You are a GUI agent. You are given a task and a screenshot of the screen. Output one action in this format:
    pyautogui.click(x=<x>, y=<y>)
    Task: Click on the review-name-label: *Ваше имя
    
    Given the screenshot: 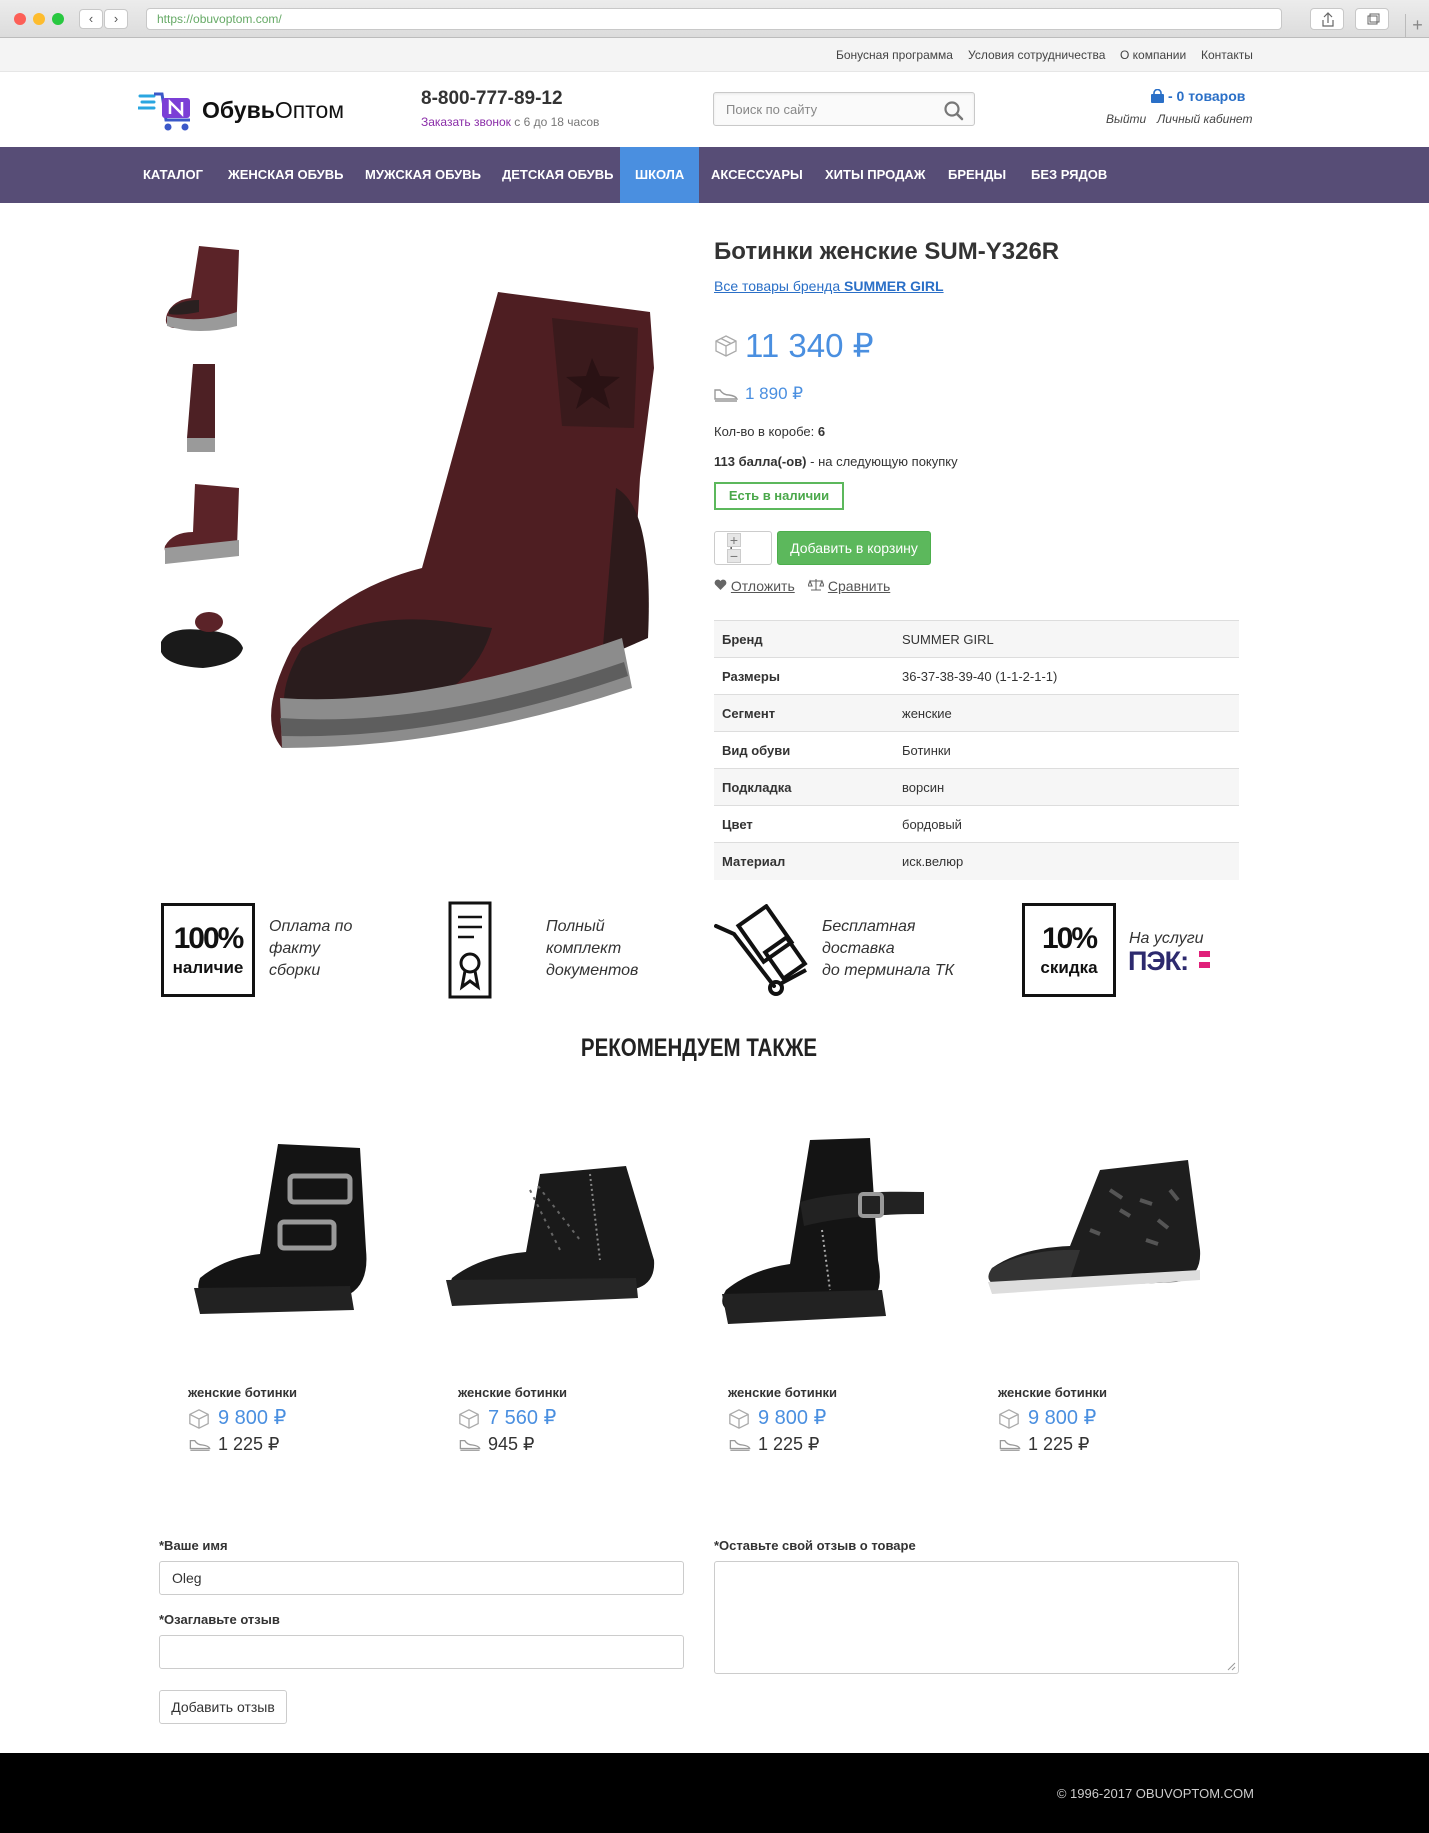 What is the action you would take?
    pyautogui.click(x=193, y=1545)
    